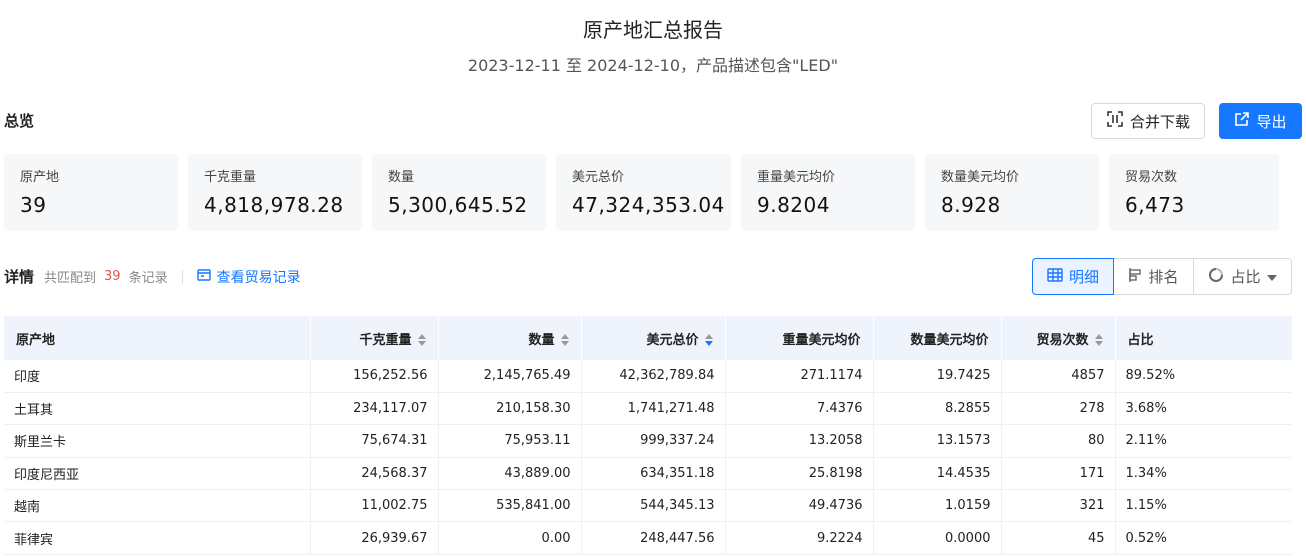  Describe the element at coordinates (157, 376) in the screenshot. I see `cell-origin: 印度` at that location.